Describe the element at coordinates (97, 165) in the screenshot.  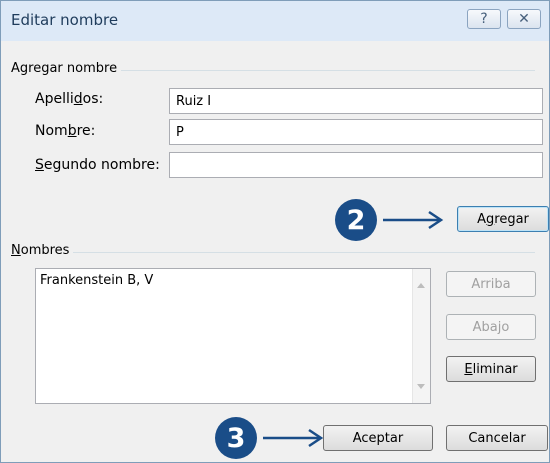
I see `middlename-label: Segundo nombre:` at that location.